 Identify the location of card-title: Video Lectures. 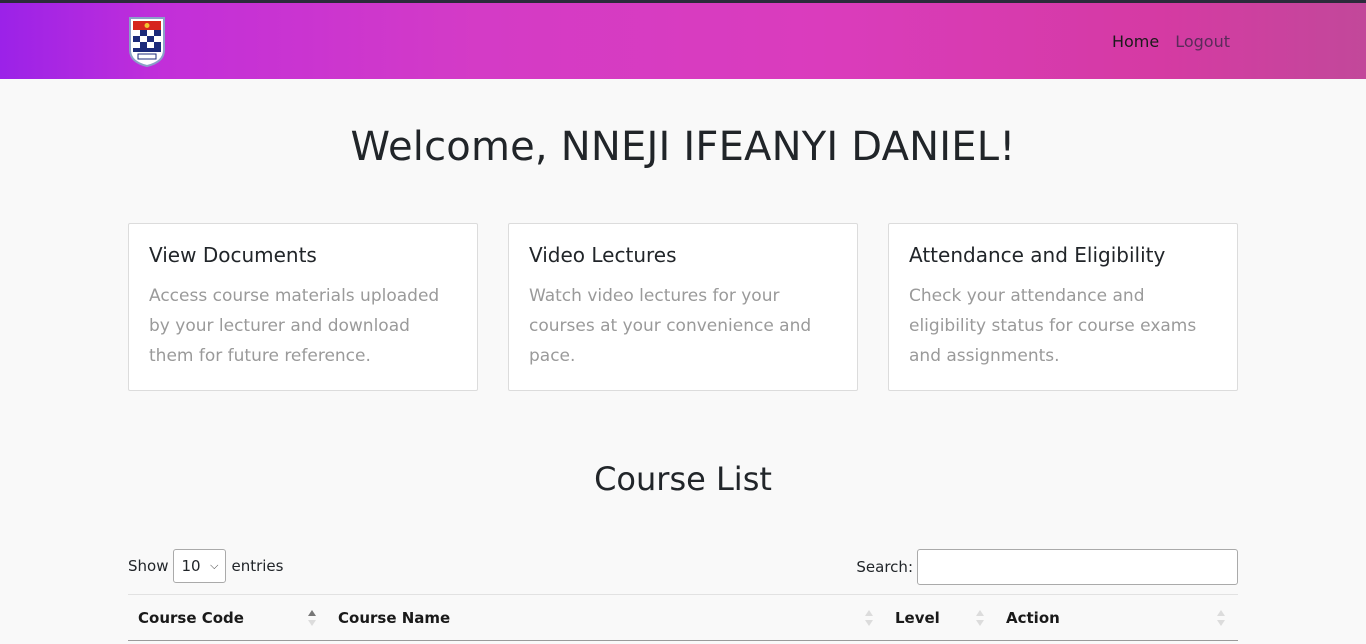
(603, 255).